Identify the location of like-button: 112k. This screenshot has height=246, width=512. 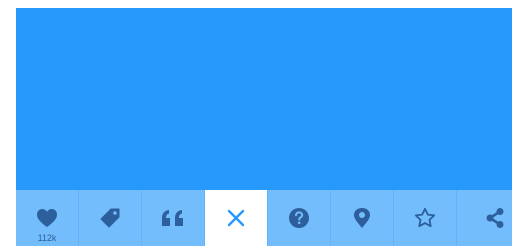
(47, 218).